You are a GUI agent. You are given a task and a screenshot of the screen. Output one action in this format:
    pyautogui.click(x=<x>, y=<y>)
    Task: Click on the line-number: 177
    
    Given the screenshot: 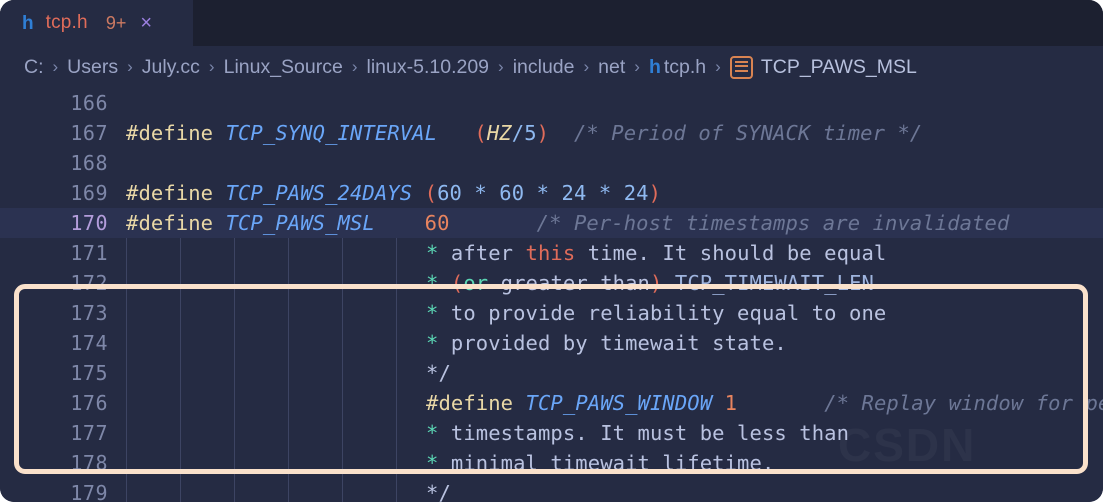 What is the action you would take?
    pyautogui.click(x=89, y=433)
    